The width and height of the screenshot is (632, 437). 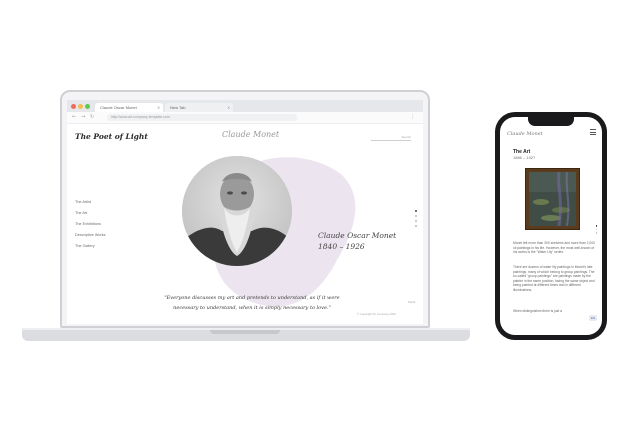 I want to click on address-bar: http://www.art-company-template.com, so click(x=202, y=117).